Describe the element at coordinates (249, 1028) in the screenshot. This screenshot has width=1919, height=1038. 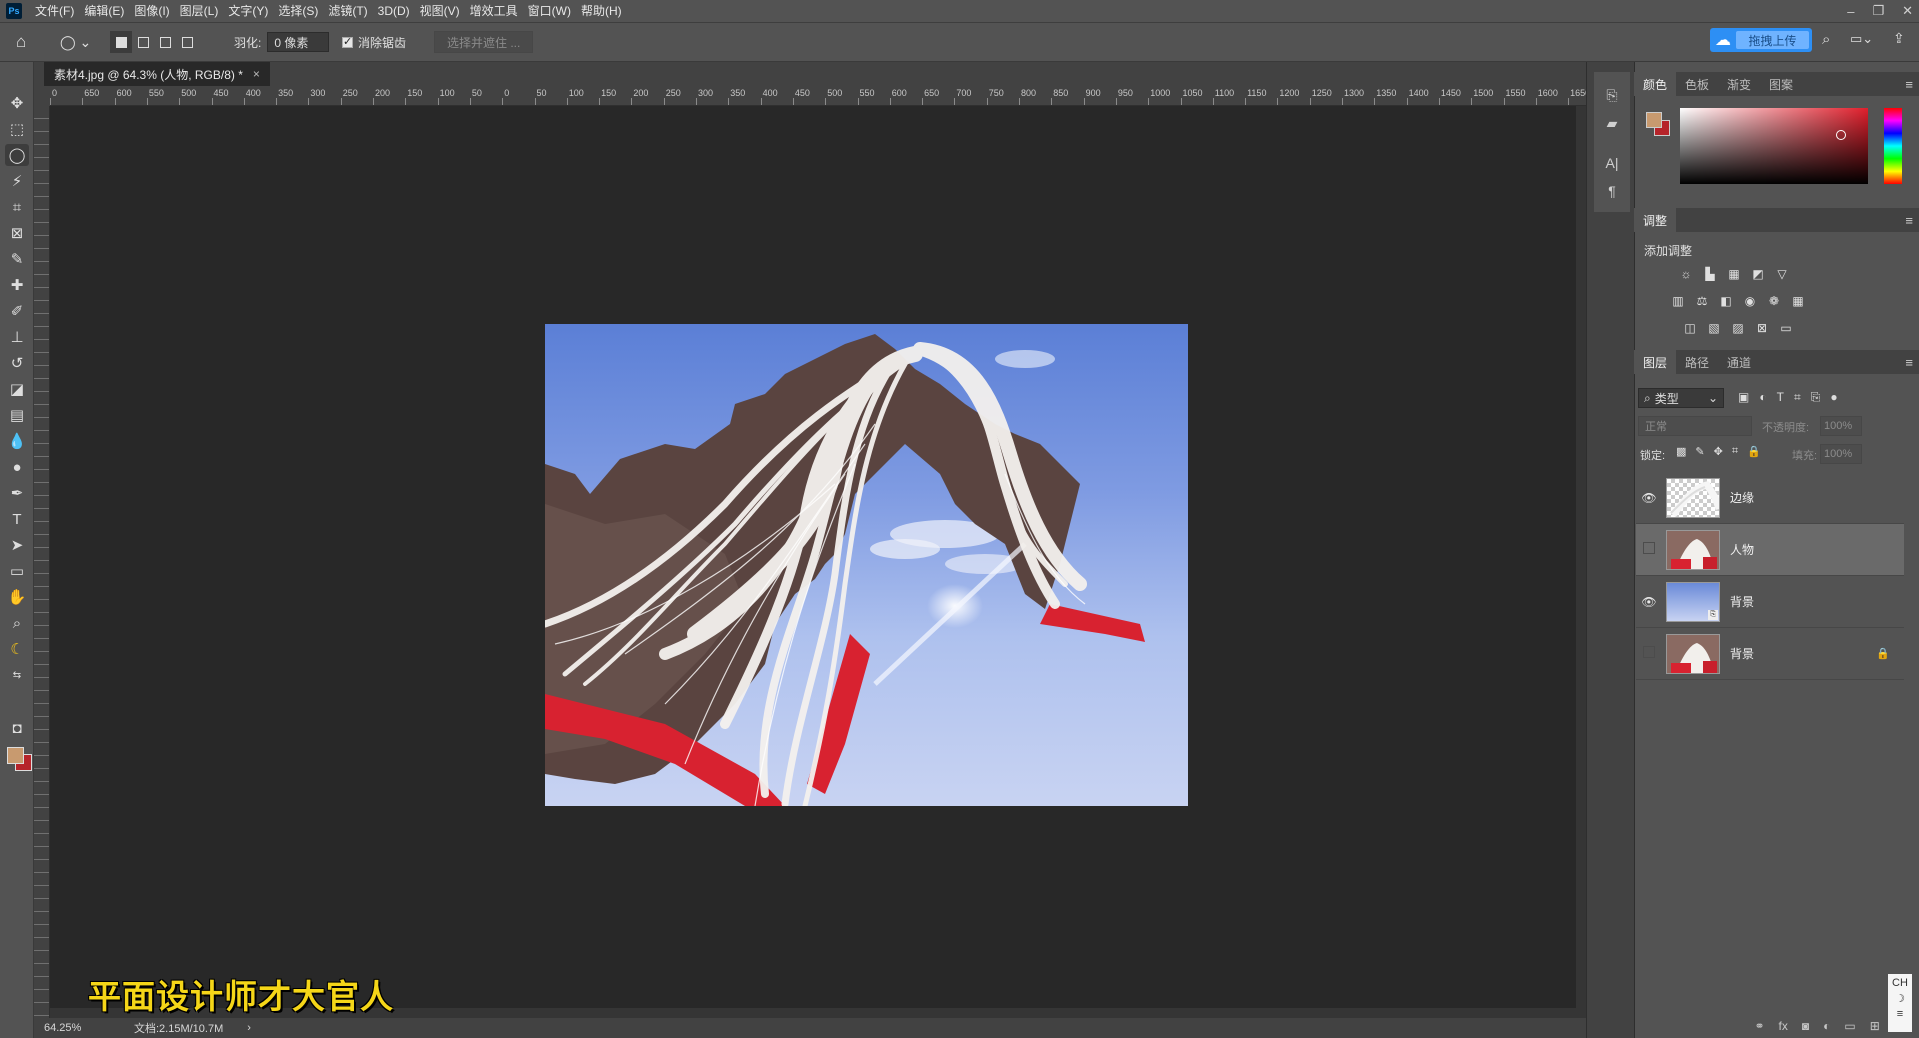
I see `status-arrow-icon: ›` at that location.